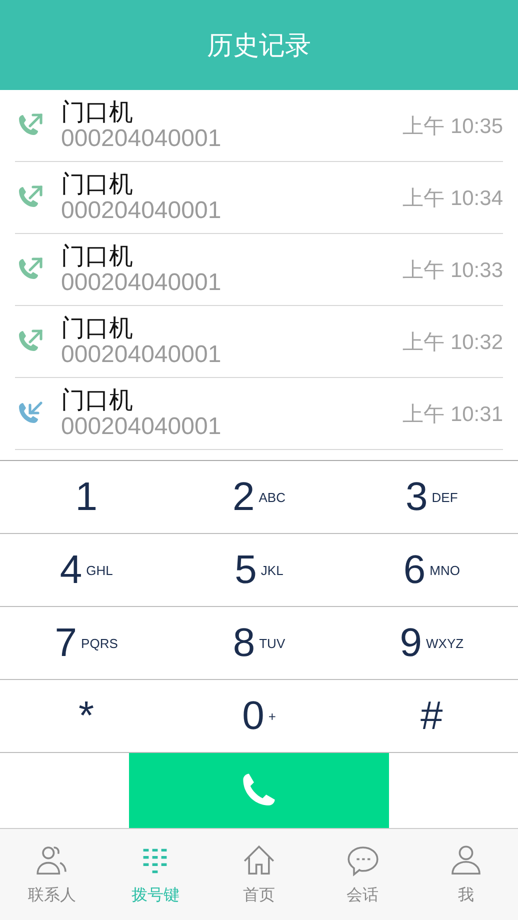 The width and height of the screenshot is (518, 920). What do you see at coordinates (452, 199) in the screenshot?
I see `call-time: 上午 10:34` at bounding box center [452, 199].